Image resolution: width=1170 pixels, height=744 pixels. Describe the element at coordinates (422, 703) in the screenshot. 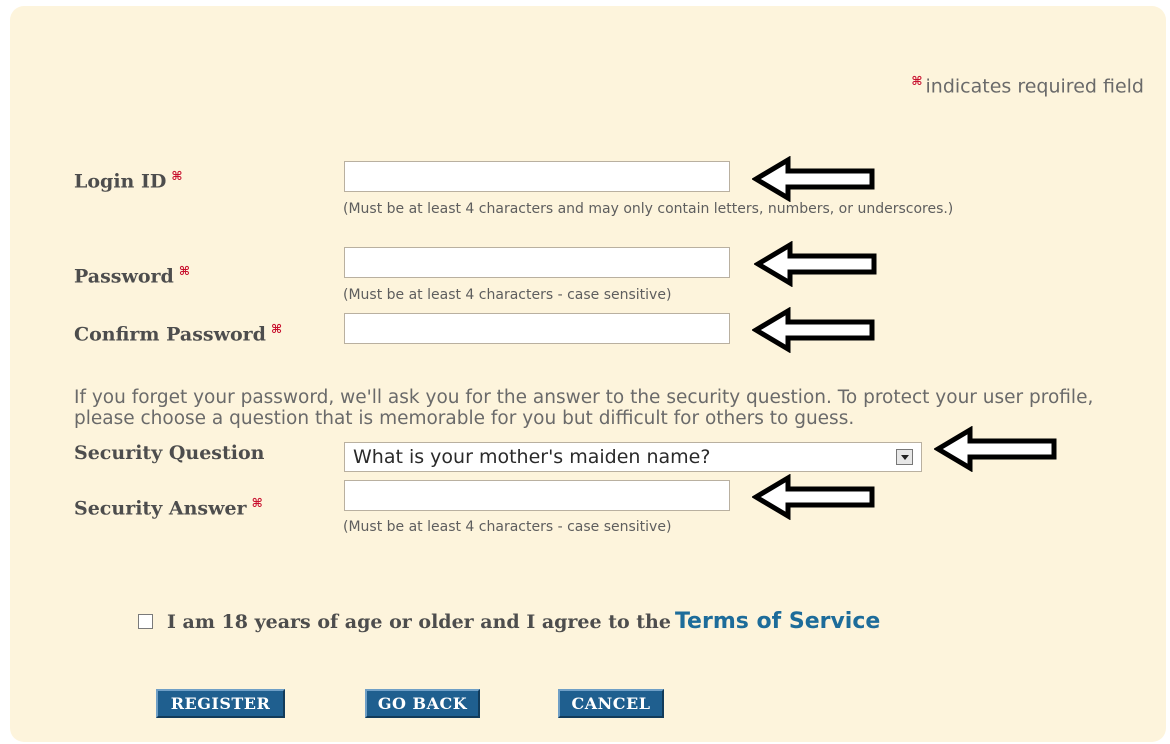

I see `go-back-button: GO BACK` at that location.